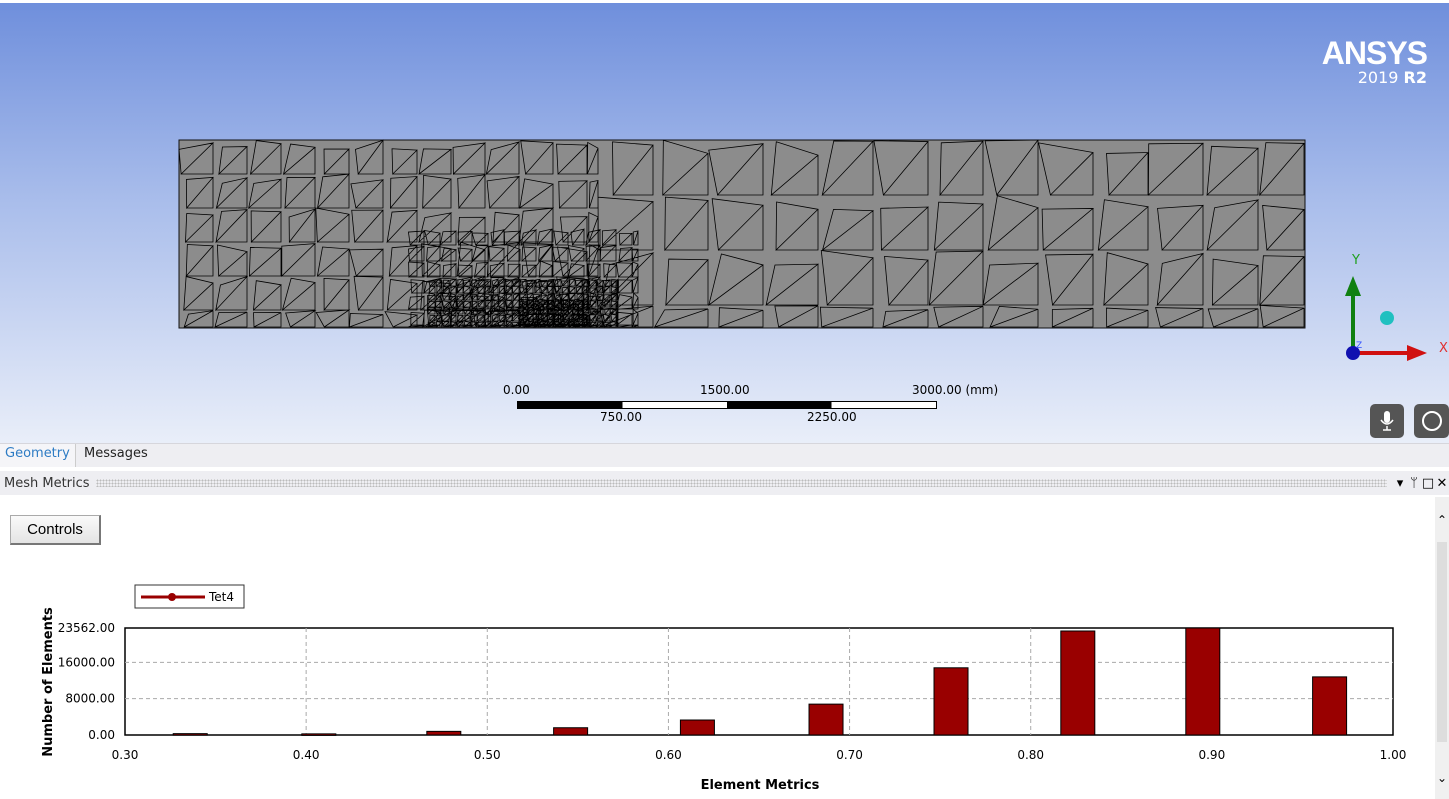  I want to click on x-axis-label: Element Metrics, so click(760, 785).